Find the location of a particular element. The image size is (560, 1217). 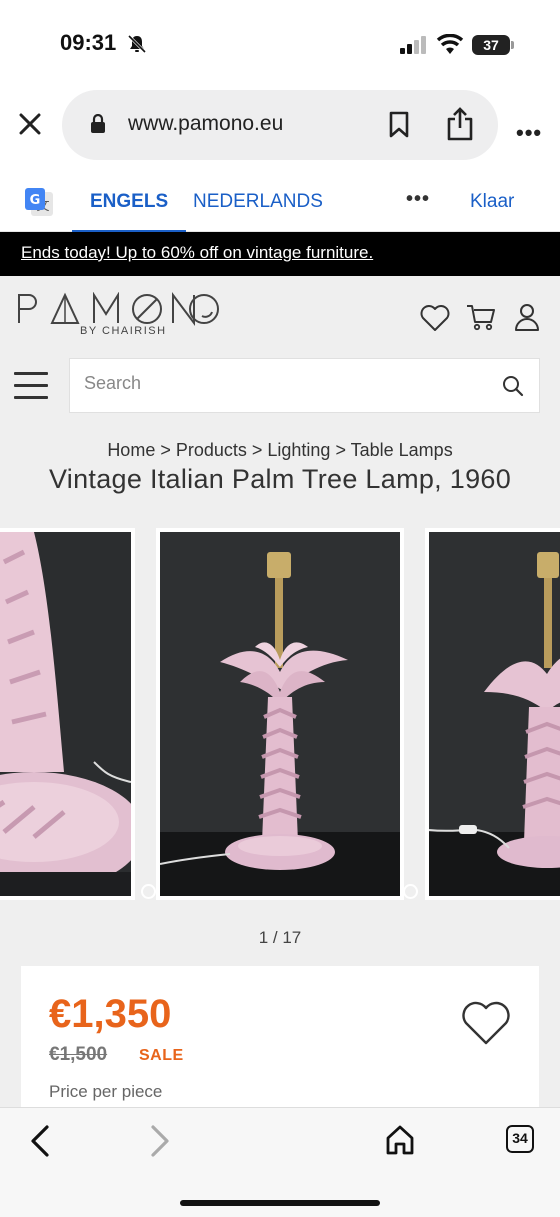

signal-icon is located at coordinates (413, 45).